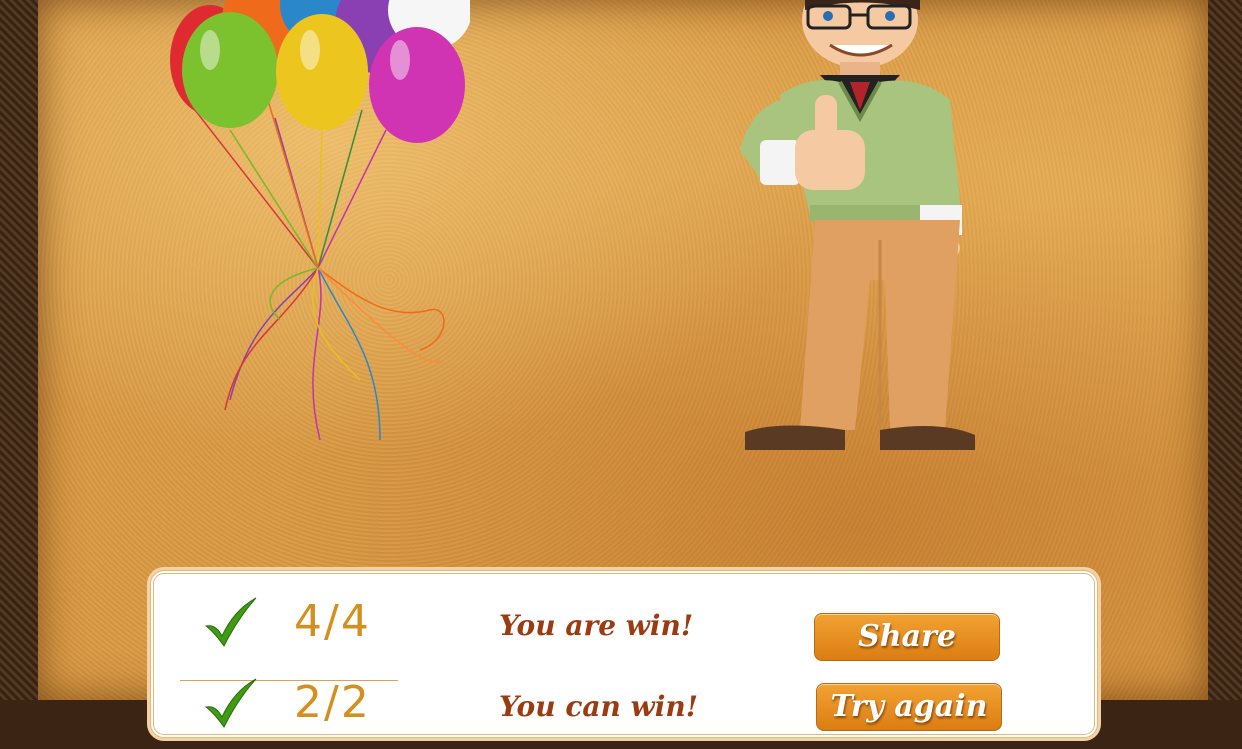 The width and height of the screenshot is (1242, 749). What do you see at coordinates (332, 702) in the screenshot?
I see `score-text: 2/2` at bounding box center [332, 702].